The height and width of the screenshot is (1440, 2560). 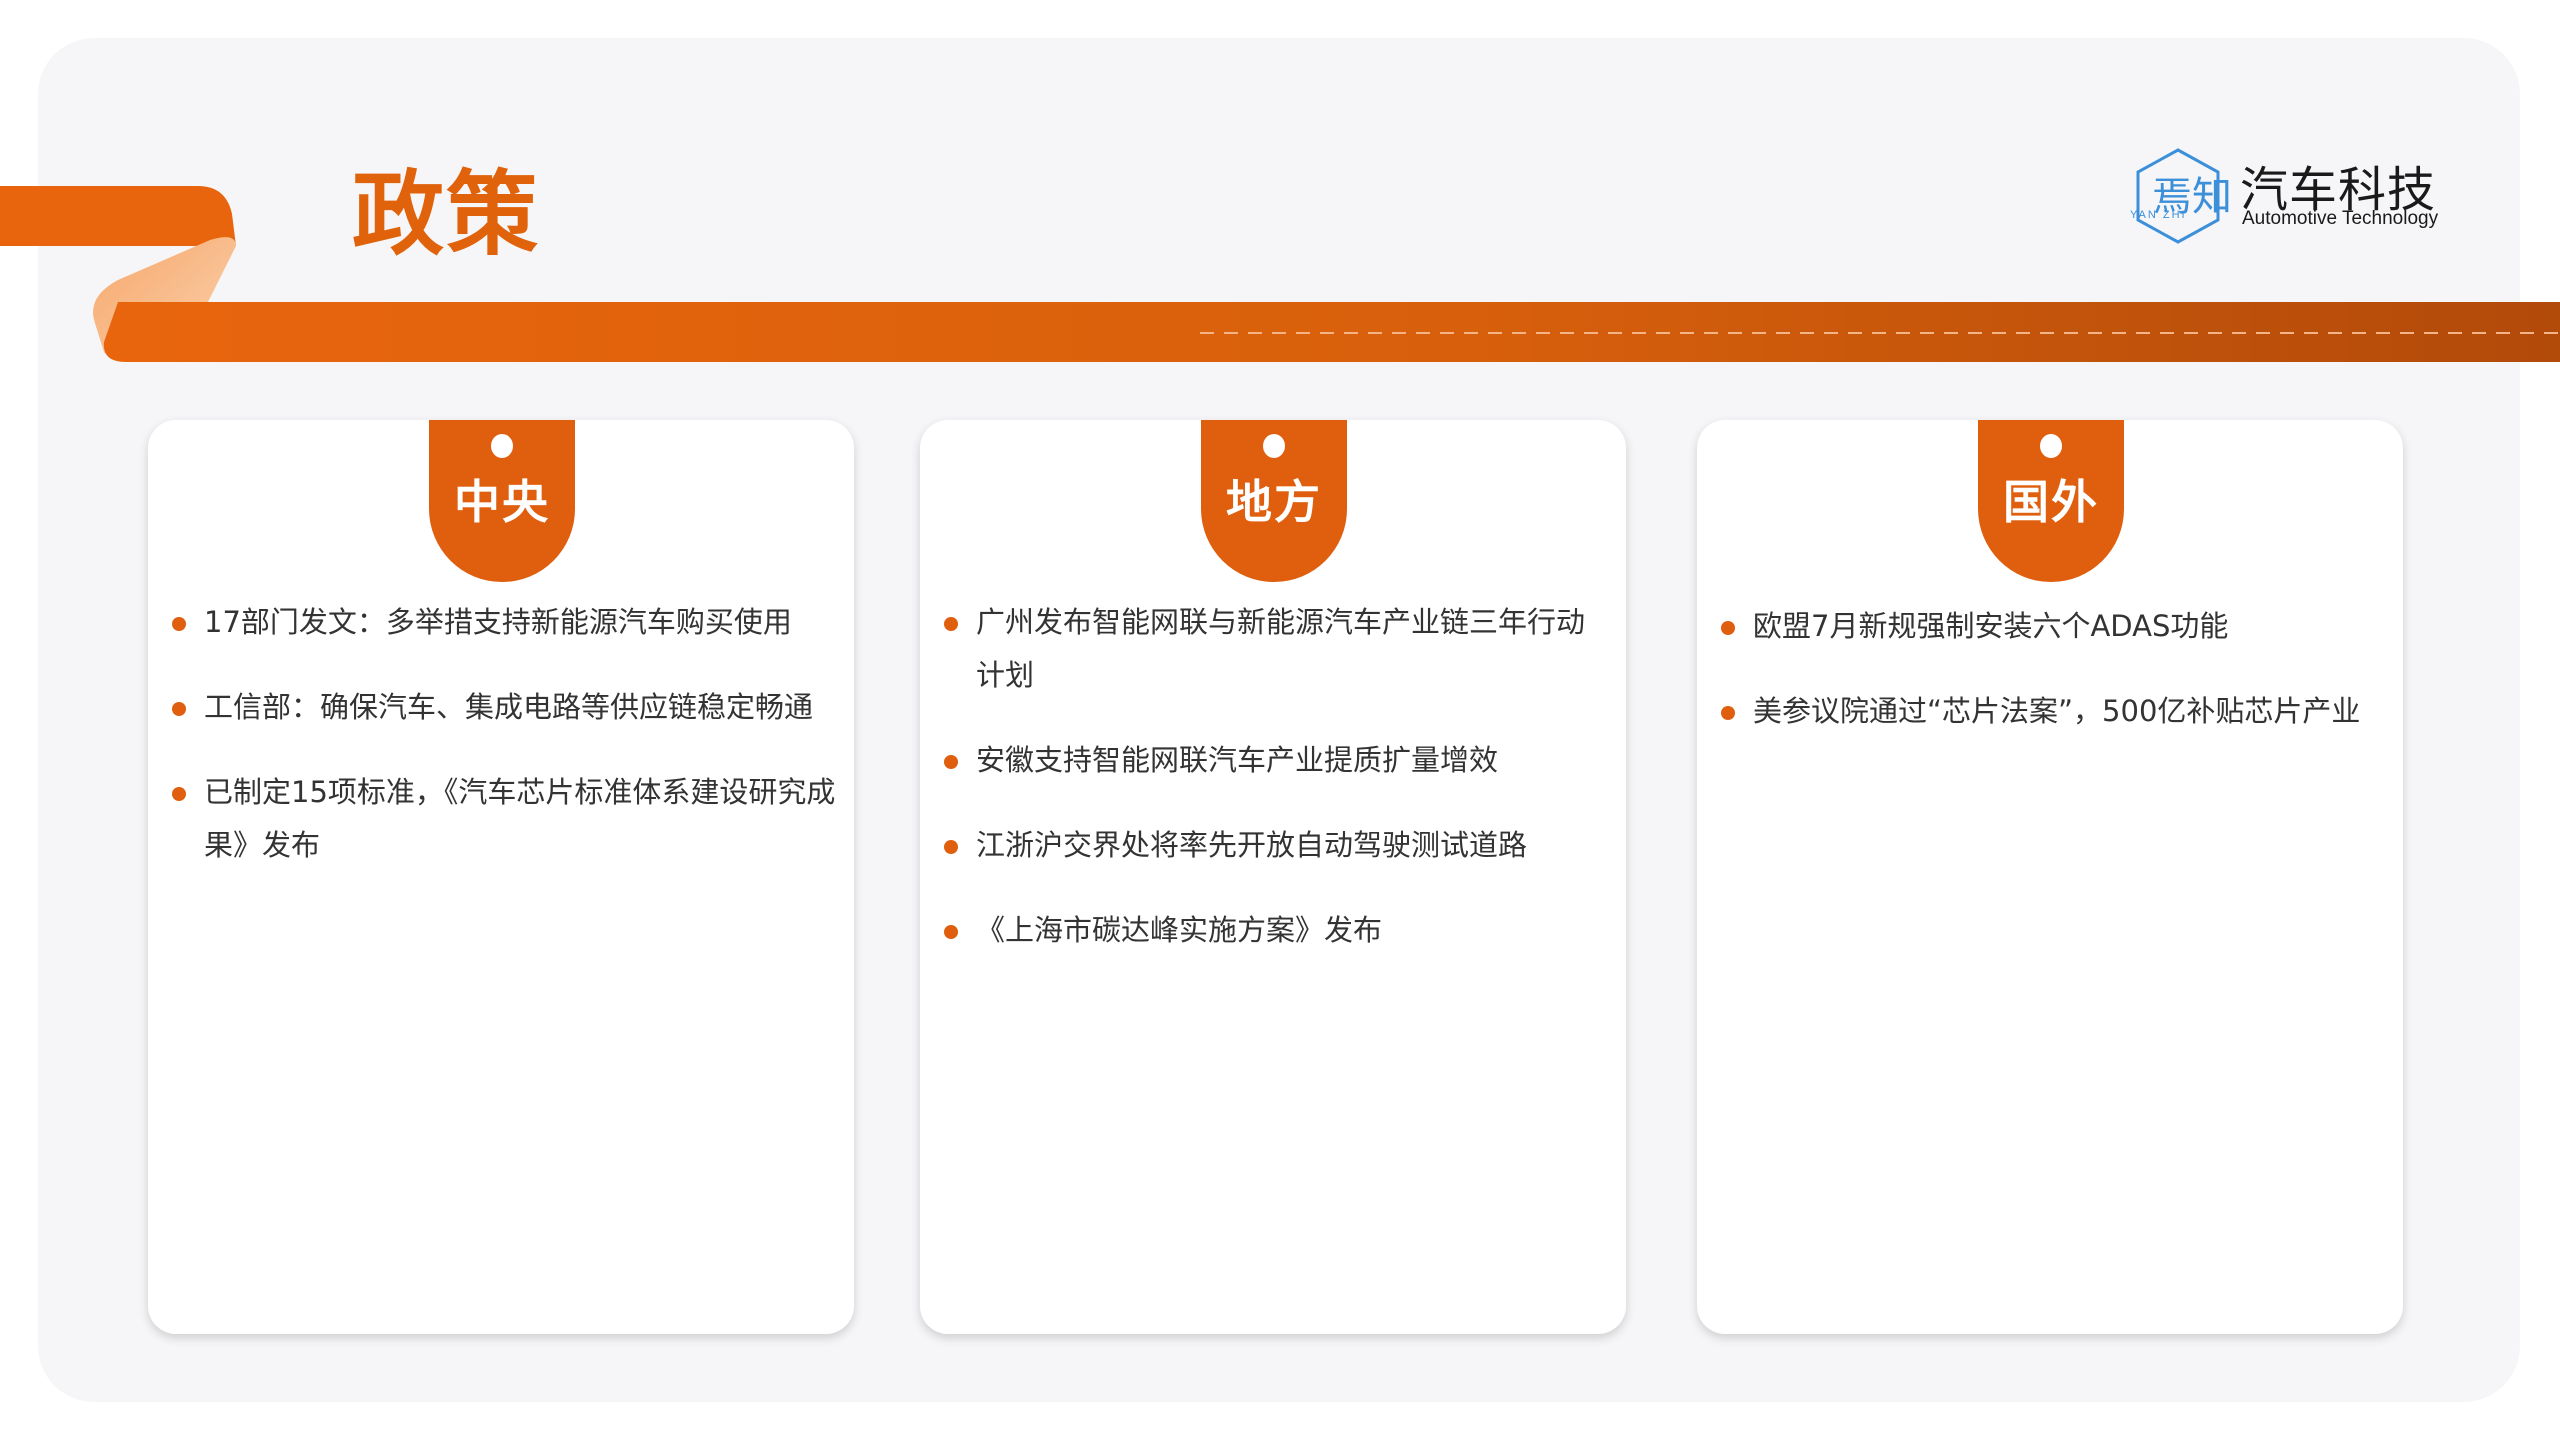 I want to click on list-item: 已制定15项标准，《汽车芯片标准体系建设研究成果》发布, so click(x=493, y=819).